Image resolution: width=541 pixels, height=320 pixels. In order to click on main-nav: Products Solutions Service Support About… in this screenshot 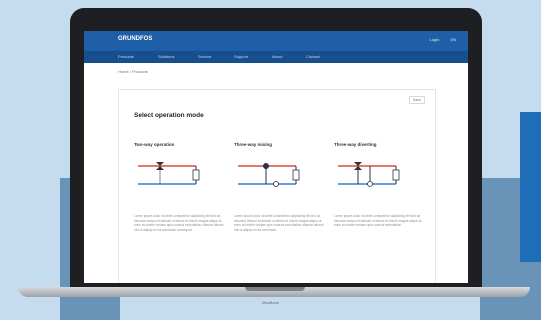, I will do `click(276, 57)`.